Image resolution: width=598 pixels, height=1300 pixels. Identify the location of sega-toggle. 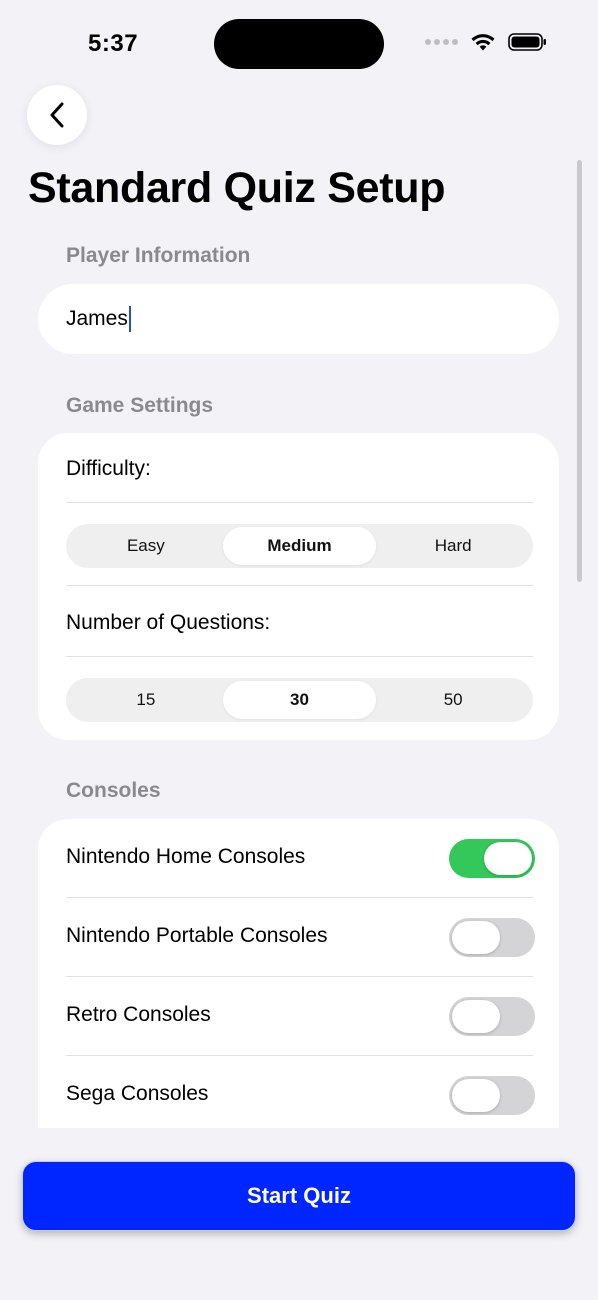
(492, 1095).